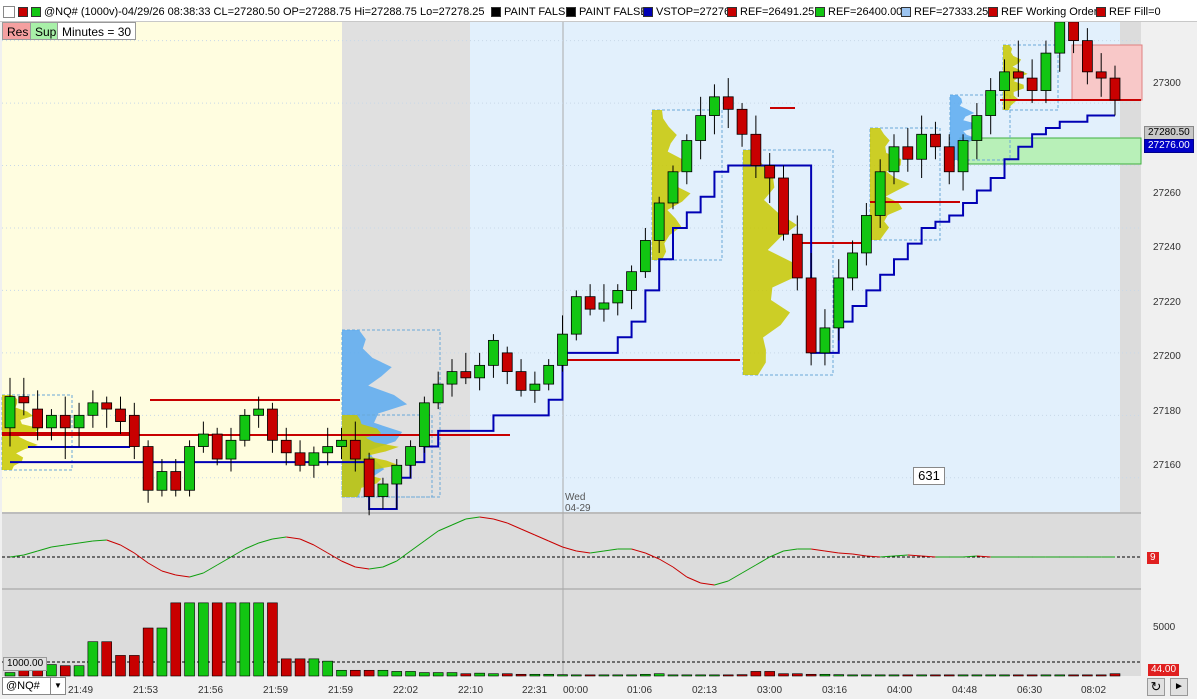  What do you see at coordinates (770, 690) in the screenshot?
I see `time-tick: 03:00` at bounding box center [770, 690].